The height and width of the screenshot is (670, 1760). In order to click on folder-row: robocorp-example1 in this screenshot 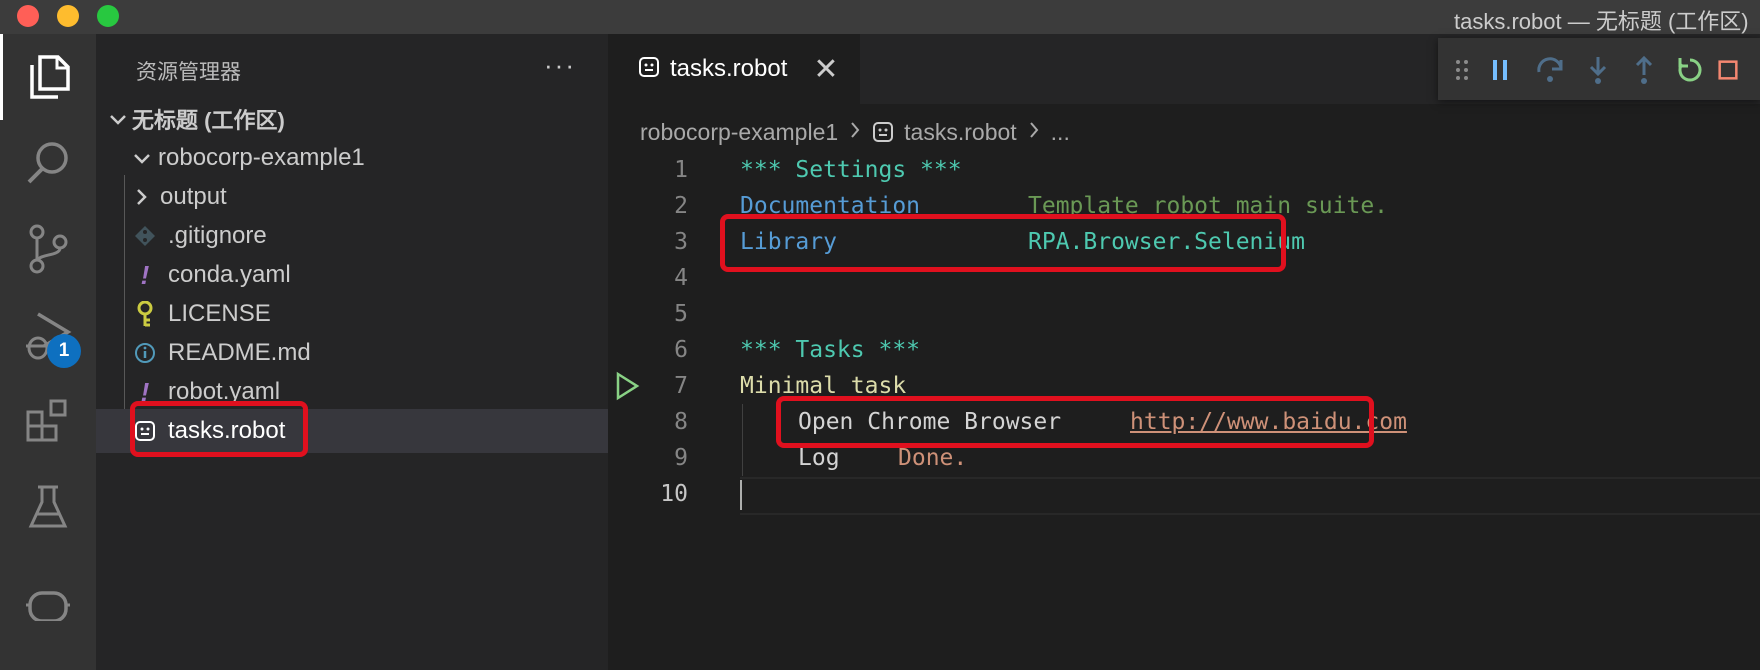, I will do `click(352, 158)`.